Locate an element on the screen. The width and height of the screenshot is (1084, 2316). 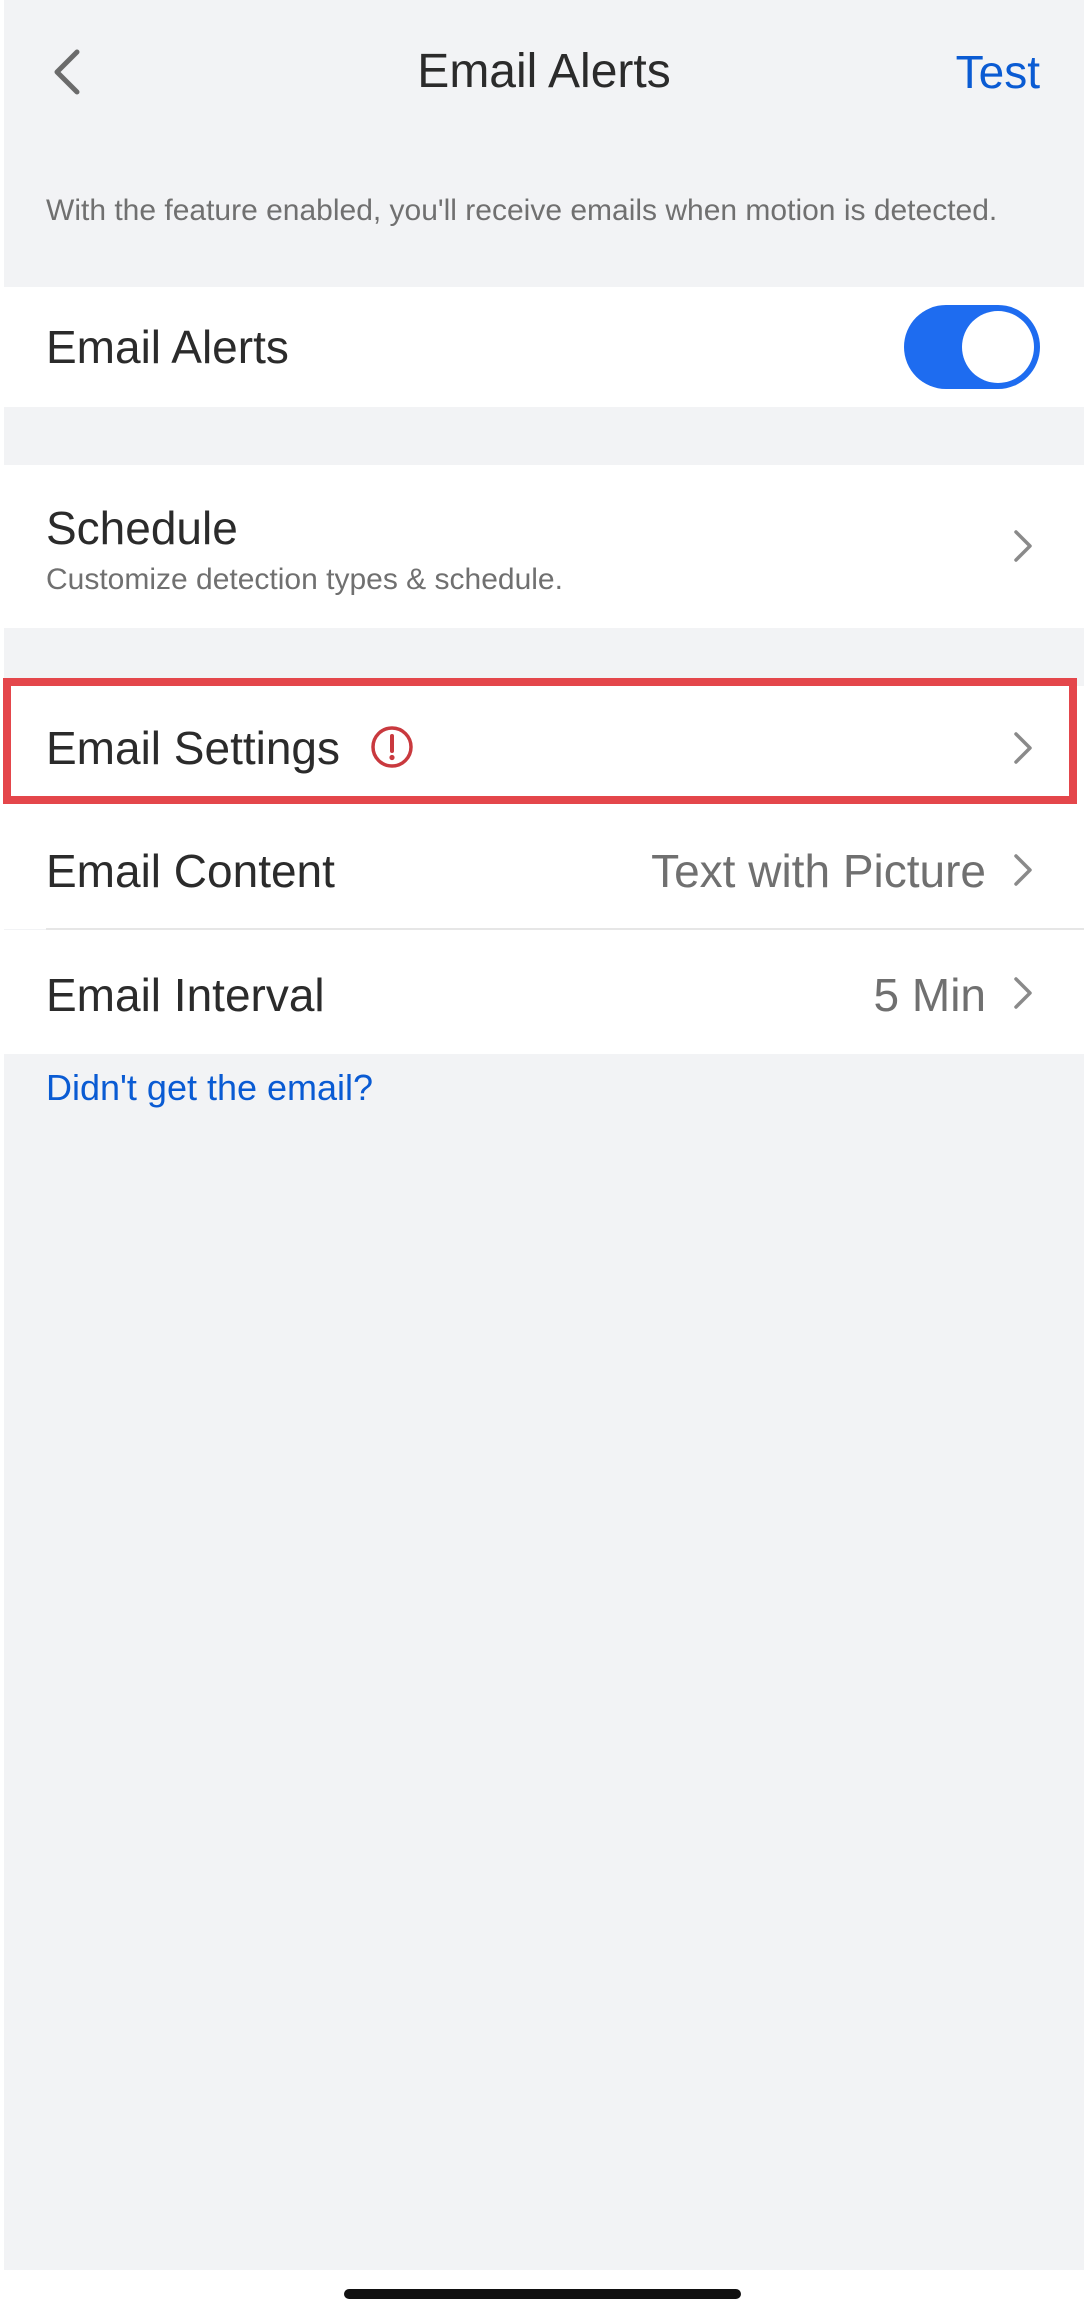
email-interval-label: Email Interval is located at coordinates (185, 995).